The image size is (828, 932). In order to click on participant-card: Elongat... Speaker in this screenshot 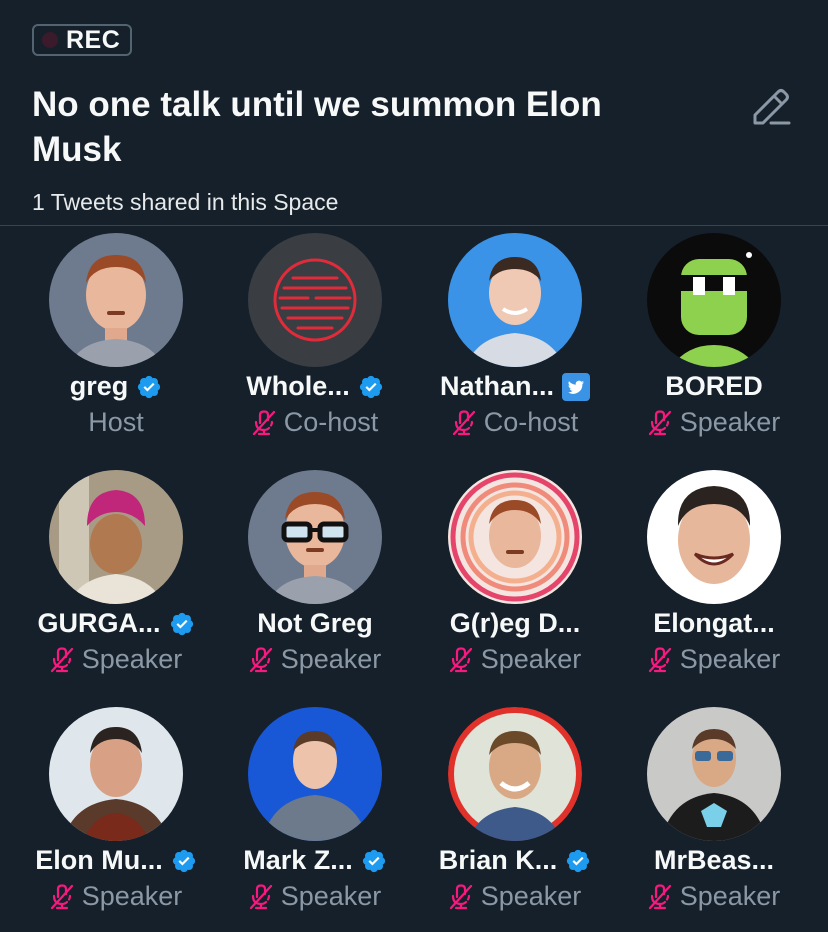, I will do `click(698, 580)`.